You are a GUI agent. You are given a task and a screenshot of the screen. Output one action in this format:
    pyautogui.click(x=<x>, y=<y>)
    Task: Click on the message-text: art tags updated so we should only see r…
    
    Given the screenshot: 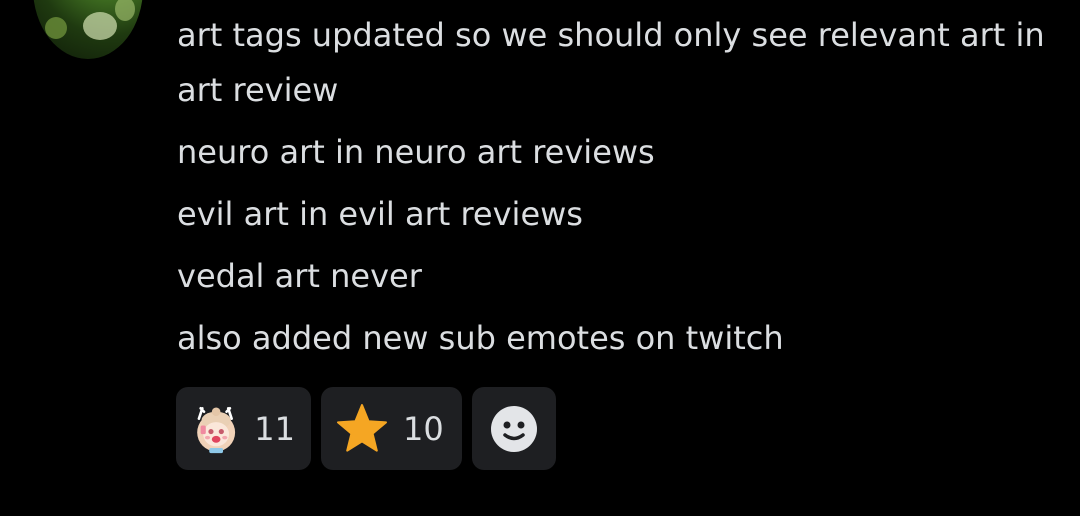 What is the action you would take?
    pyautogui.click(x=611, y=62)
    